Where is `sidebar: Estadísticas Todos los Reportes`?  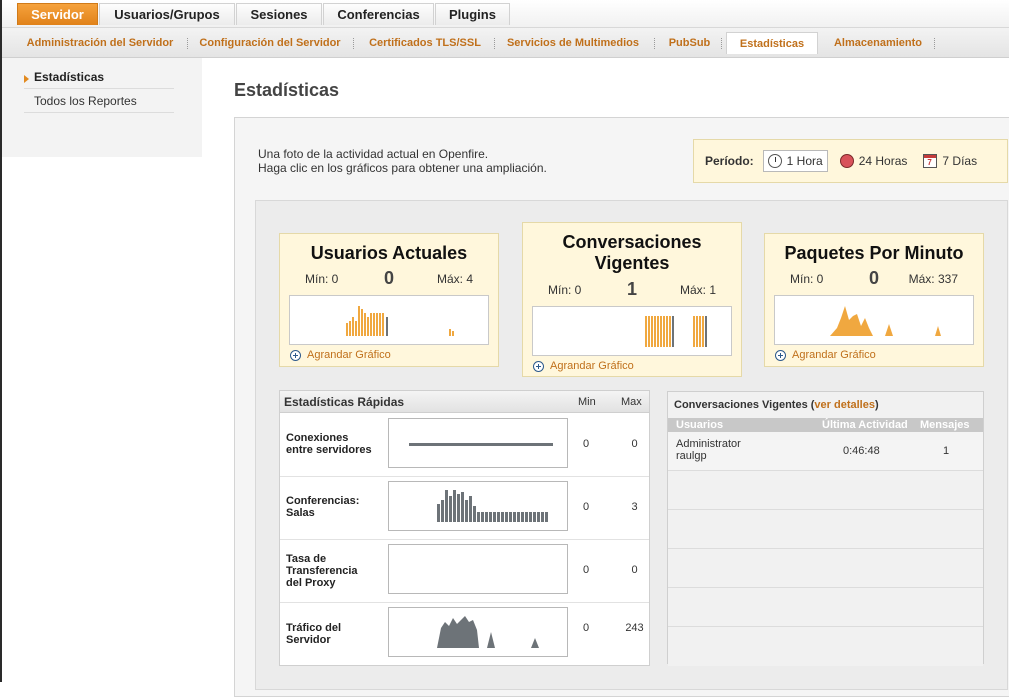
sidebar: Estadísticas Todos los Reportes is located at coordinates (102, 107).